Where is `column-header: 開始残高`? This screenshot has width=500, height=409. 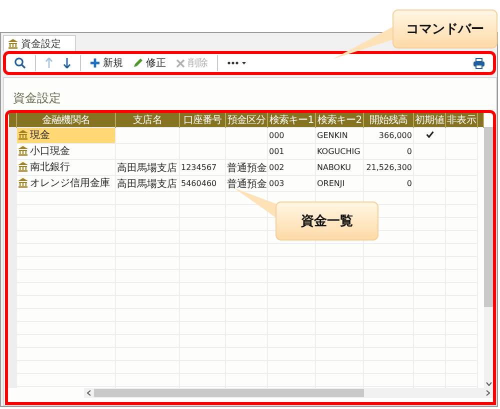 column-header: 開始残高 is located at coordinates (389, 120).